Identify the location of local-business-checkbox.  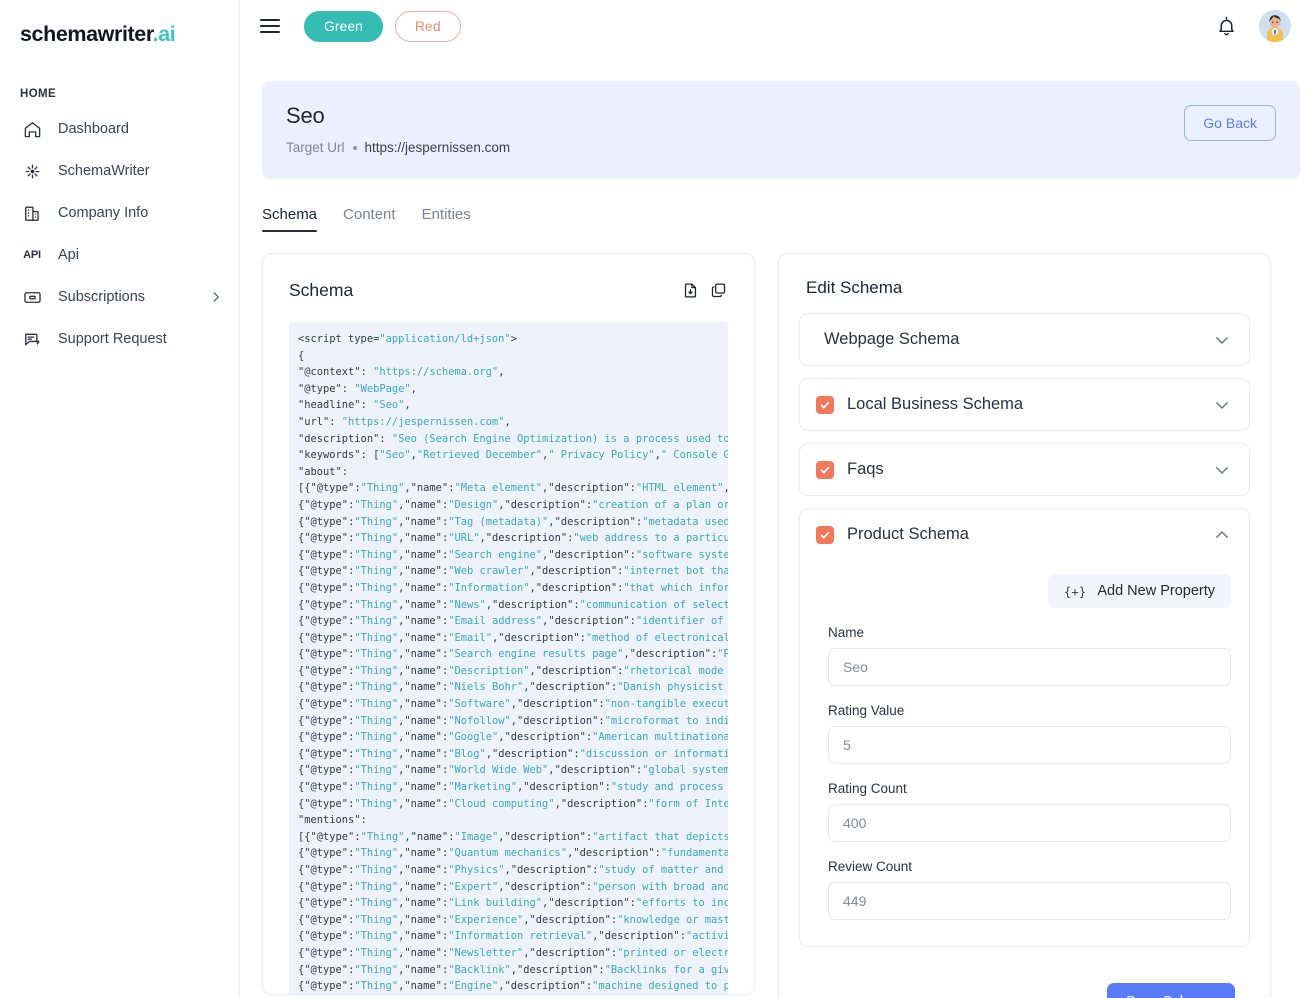
(825, 404).